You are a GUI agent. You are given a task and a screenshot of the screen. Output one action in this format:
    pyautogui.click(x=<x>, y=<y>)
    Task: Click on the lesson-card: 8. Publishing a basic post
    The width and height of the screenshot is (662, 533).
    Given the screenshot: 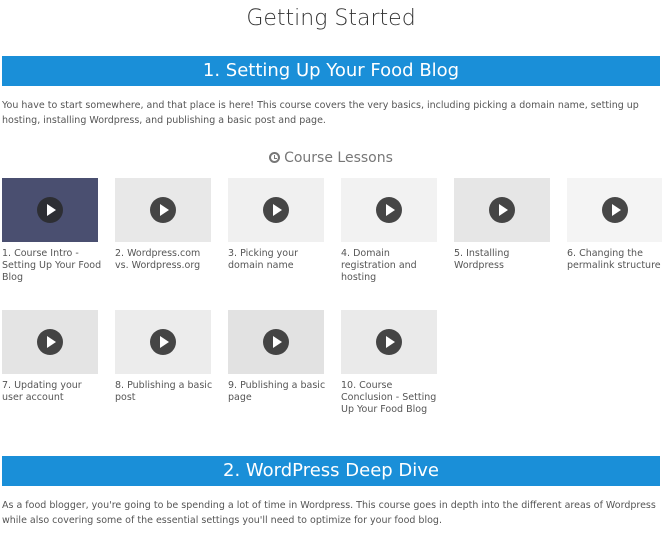 What is the action you would take?
    pyautogui.click(x=165, y=357)
    